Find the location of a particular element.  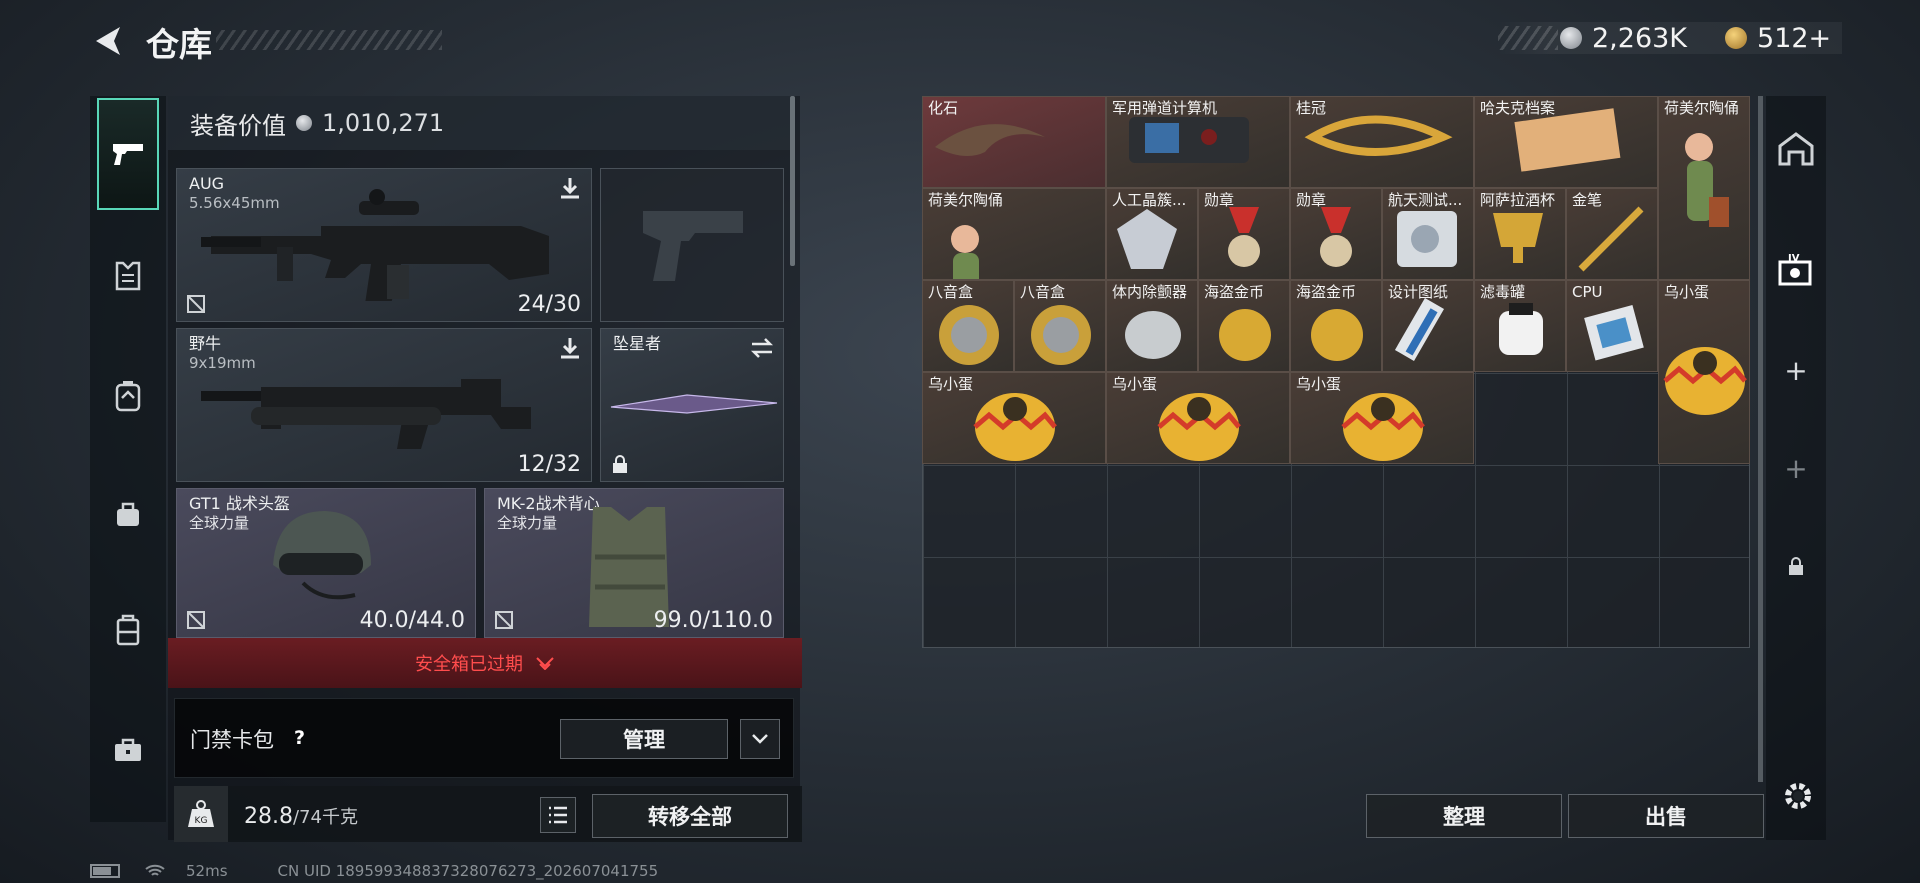

list-icon is located at coordinates (558, 815).